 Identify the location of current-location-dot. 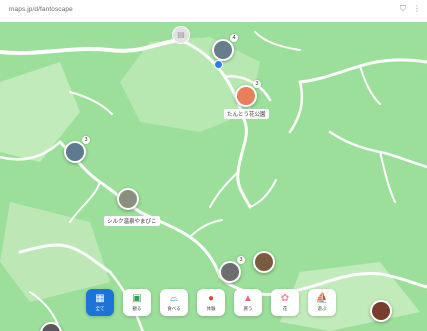
(218, 64).